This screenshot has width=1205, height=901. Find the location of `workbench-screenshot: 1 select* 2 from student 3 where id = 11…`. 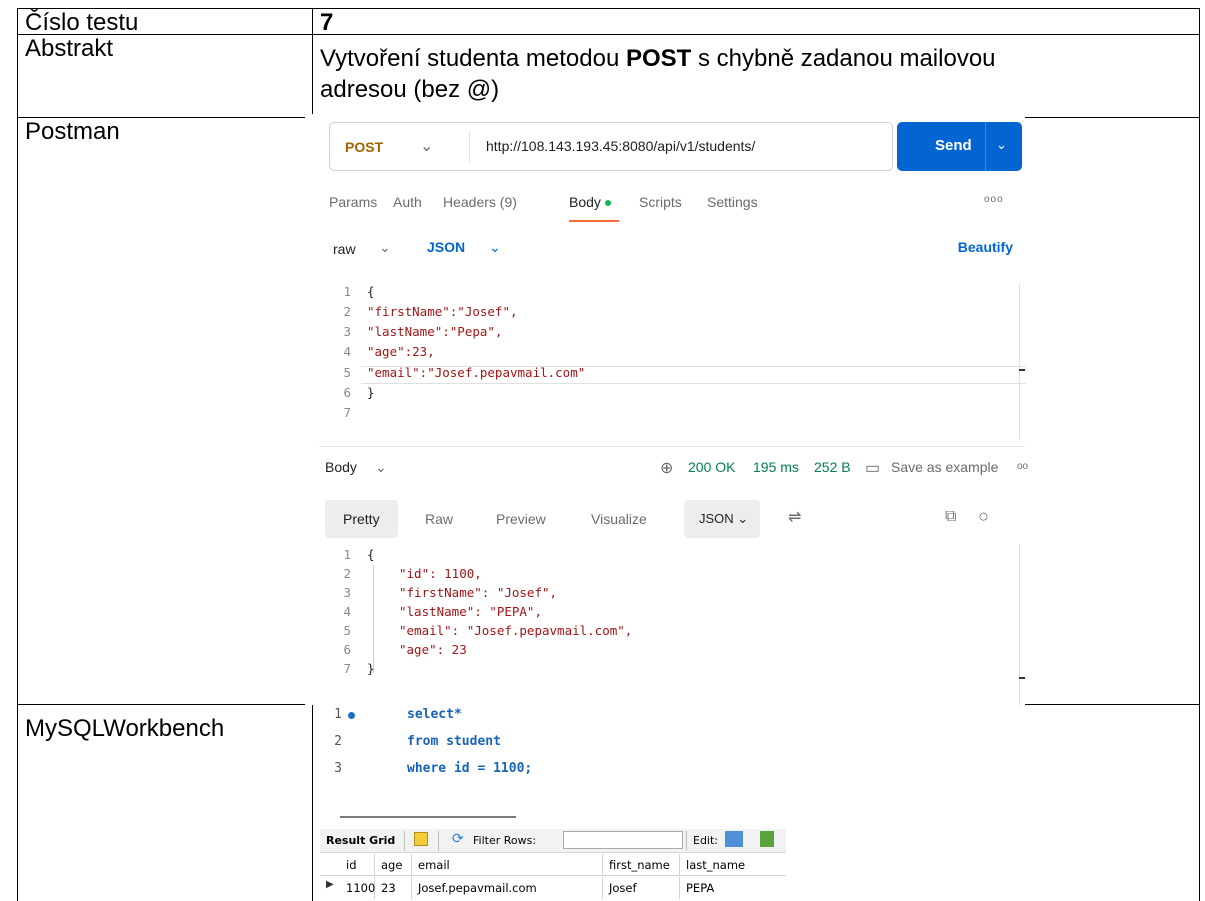

workbench-screenshot: 1 select* 2 from student 3 where id = 11… is located at coordinates (553, 803).